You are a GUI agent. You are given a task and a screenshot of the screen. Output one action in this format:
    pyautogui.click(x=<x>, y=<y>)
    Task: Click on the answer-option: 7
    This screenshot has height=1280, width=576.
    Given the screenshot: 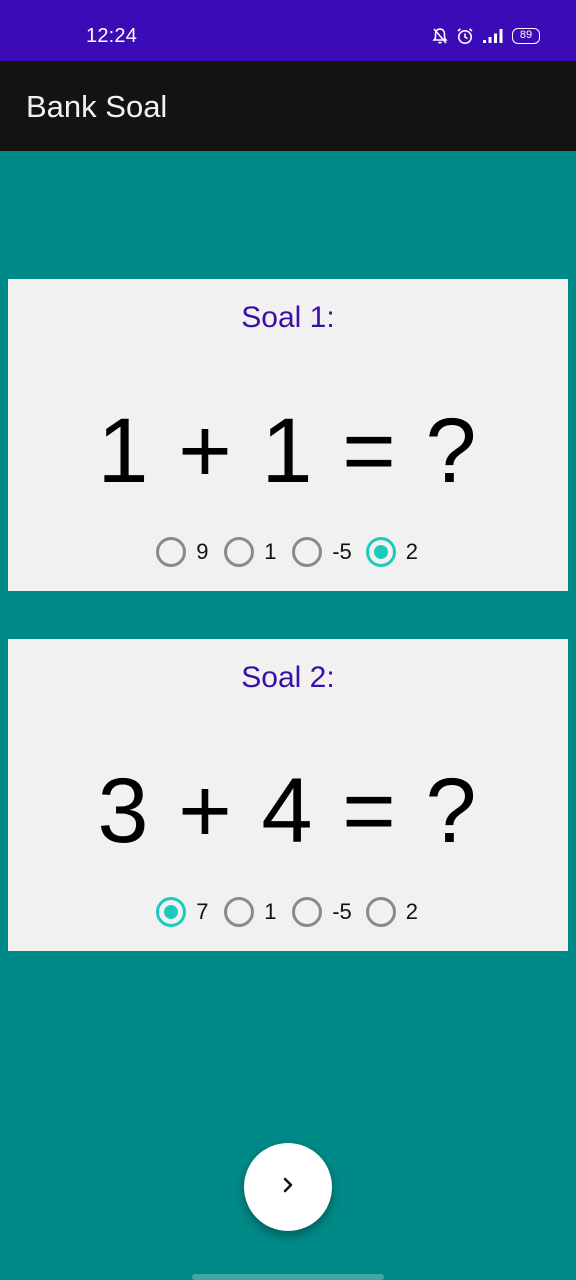 What is the action you would take?
    pyautogui.click(x=183, y=912)
    